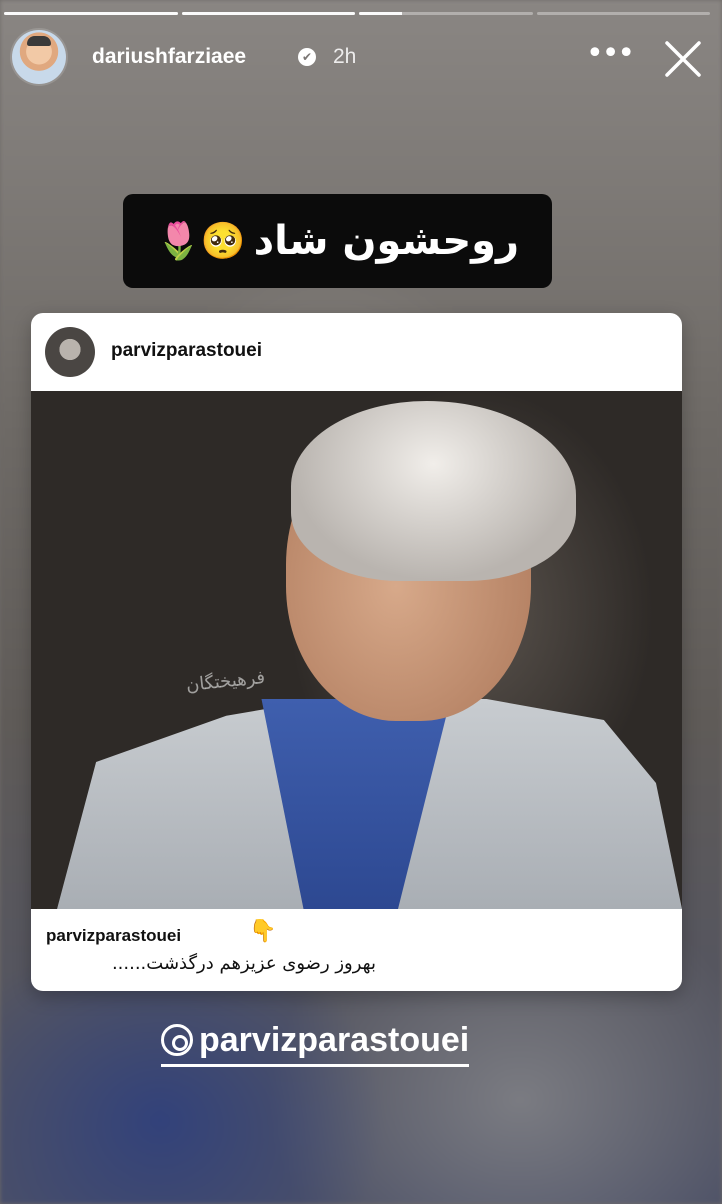 The image size is (722, 1204). I want to click on user-avatar, so click(39, 57).